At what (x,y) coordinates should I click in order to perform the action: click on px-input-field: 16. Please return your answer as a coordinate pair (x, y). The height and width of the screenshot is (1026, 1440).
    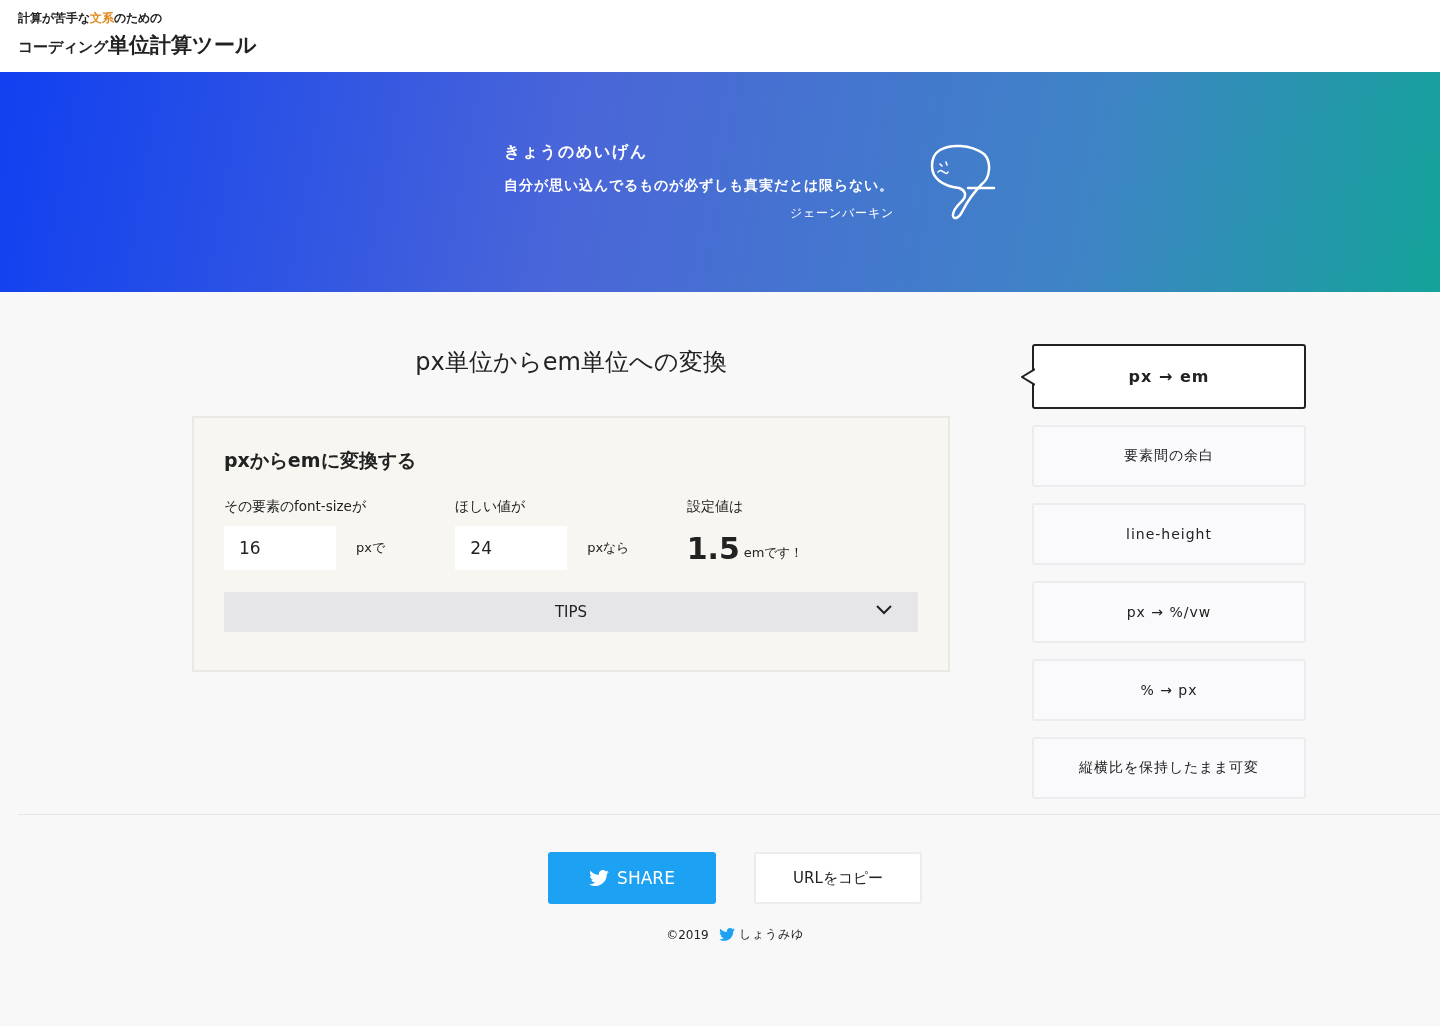
    Looking at the image, I should click on (280, 548).